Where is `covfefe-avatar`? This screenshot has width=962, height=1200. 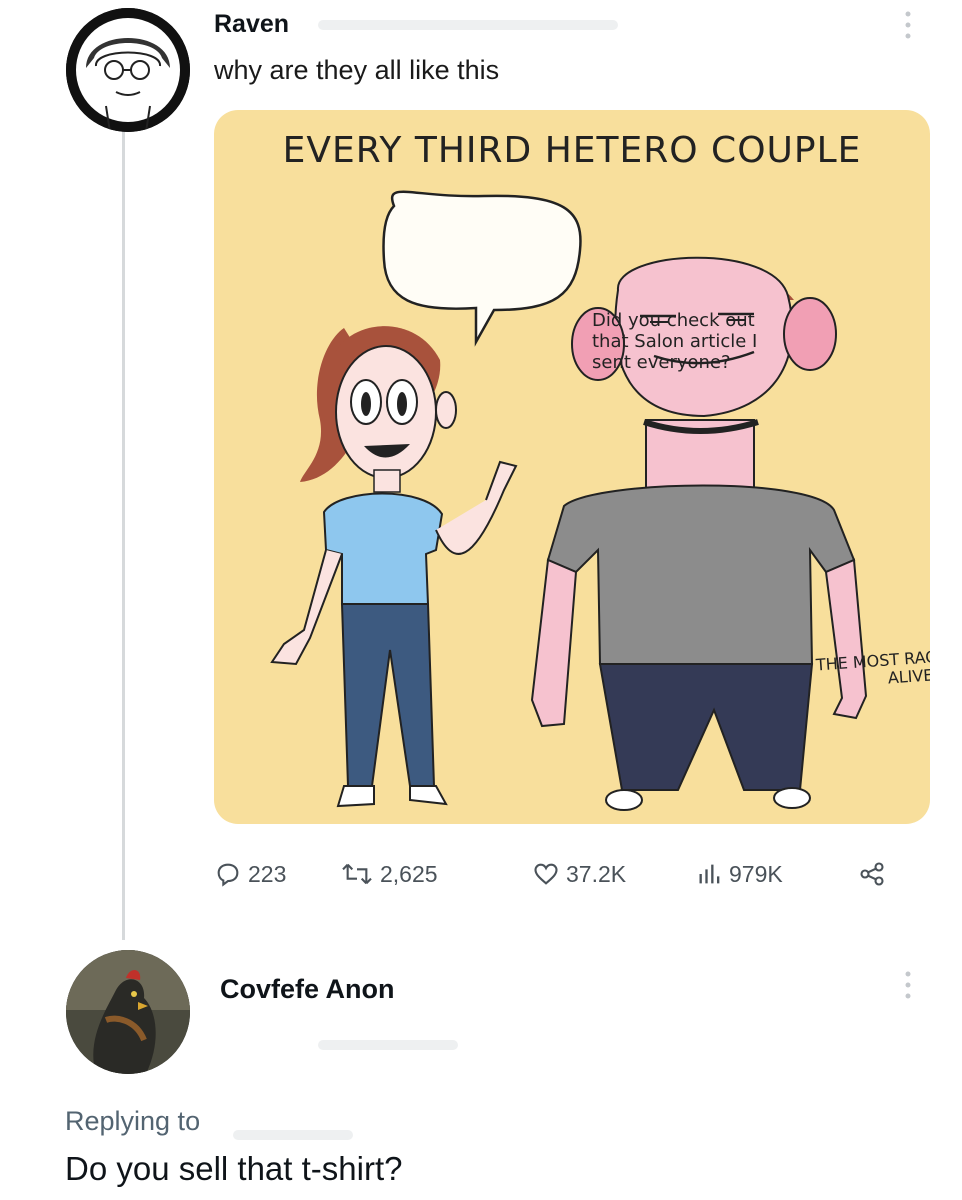
covfefe-avatar is located at coordinates (128, 1012).